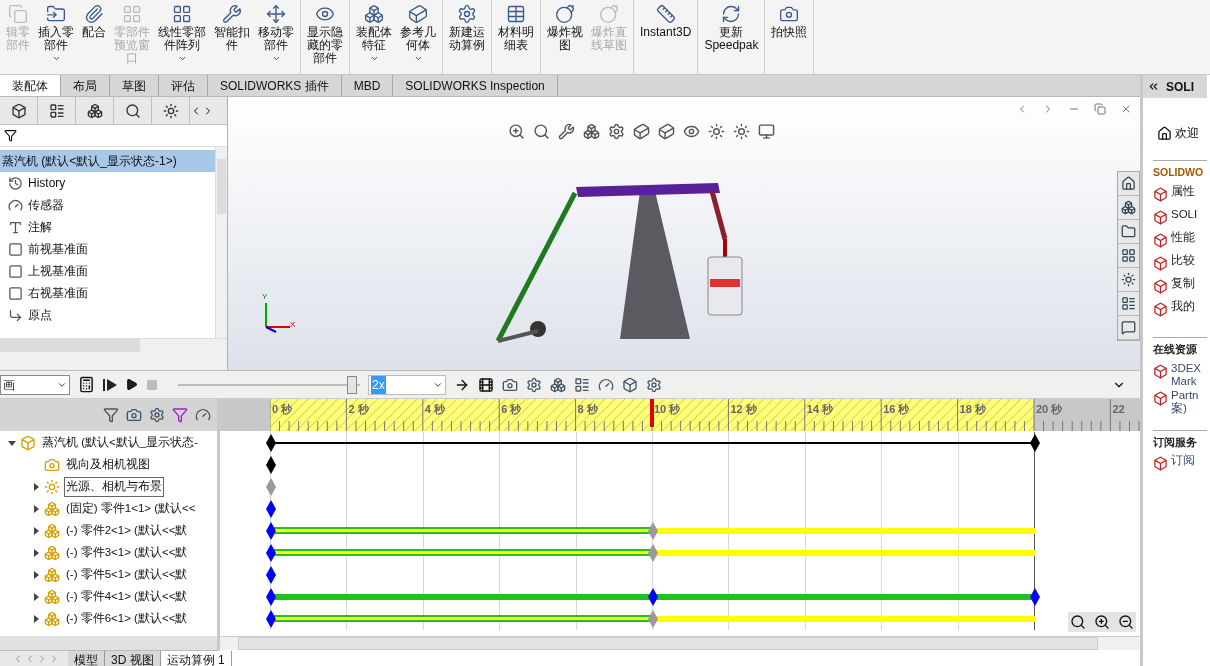  Describe the element at coordinates (1128, 279) in the screenshot. I see `sun-icon` at that location.